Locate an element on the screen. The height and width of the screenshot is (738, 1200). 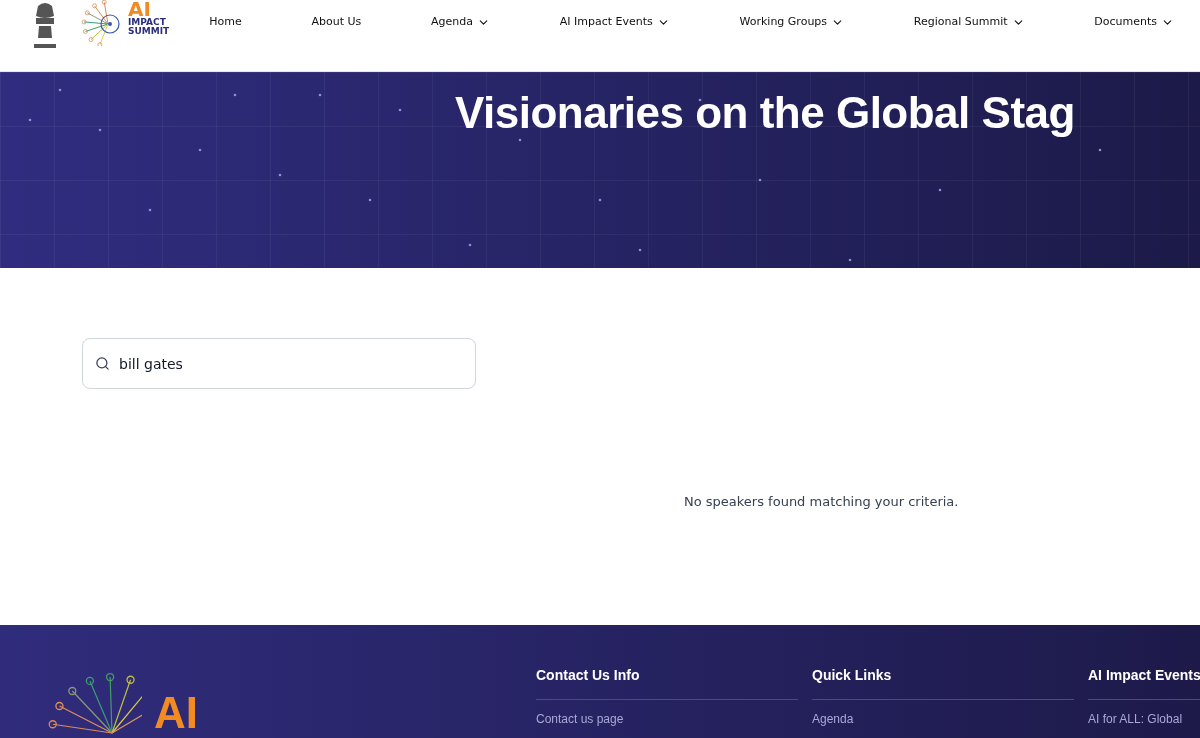
summit-logo: AI IMPACT SUMMIT is located at coordinates (124, 23).